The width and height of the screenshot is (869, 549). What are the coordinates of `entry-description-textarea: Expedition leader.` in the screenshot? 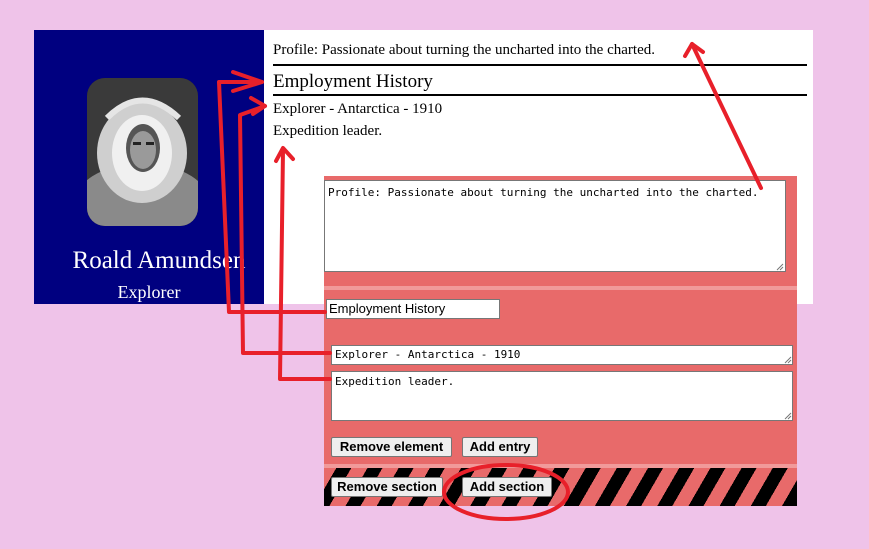 It's located at (562, 396).